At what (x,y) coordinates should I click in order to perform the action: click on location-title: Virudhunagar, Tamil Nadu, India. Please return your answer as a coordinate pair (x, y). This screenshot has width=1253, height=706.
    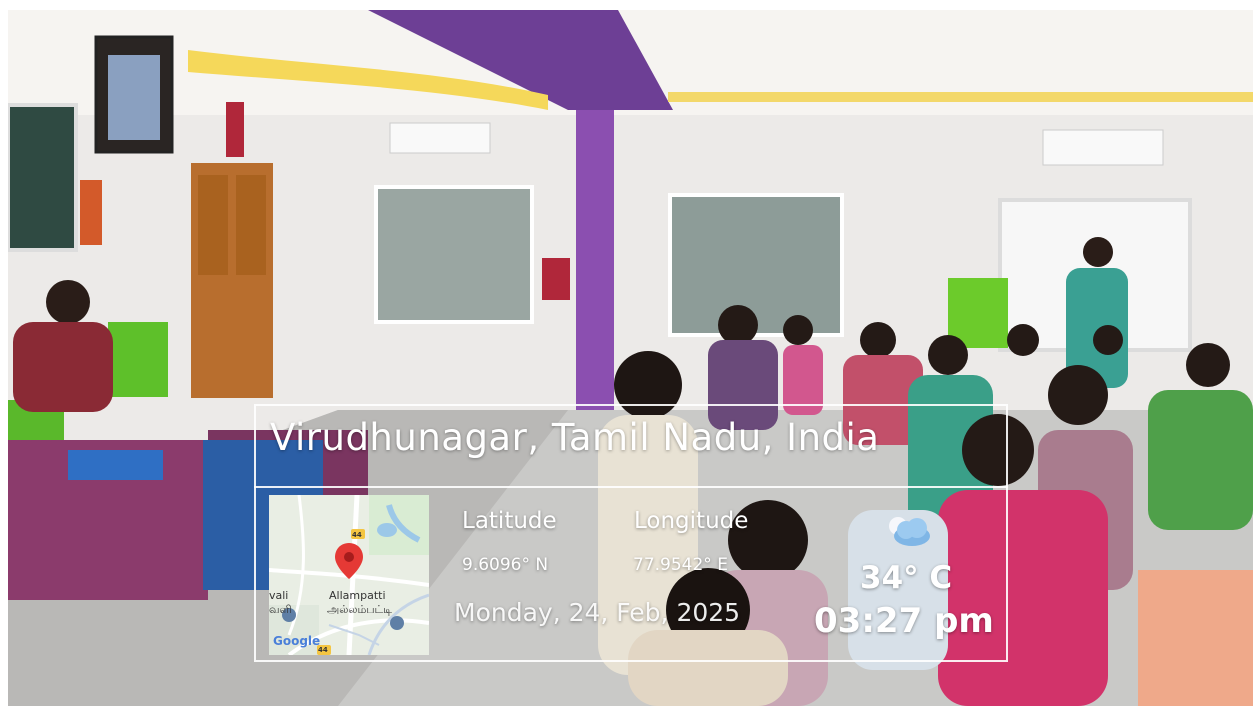
    Looking at the image, I should click on (575, 437).